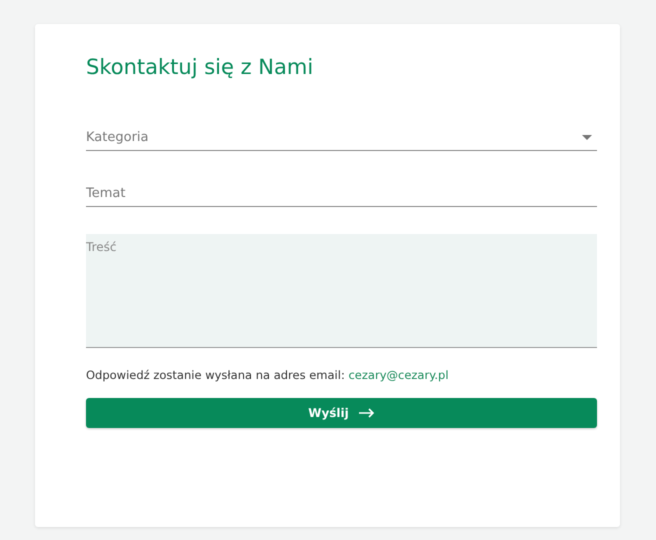 The width and height of the screenshot is (656, 540). What do you see at coordinates (268, 375) in the screenshot?
I see `email-note: Odpowiedź zostanie wysłana na adres email: cezary@cezary.pl` at bounding box center [268, 375].